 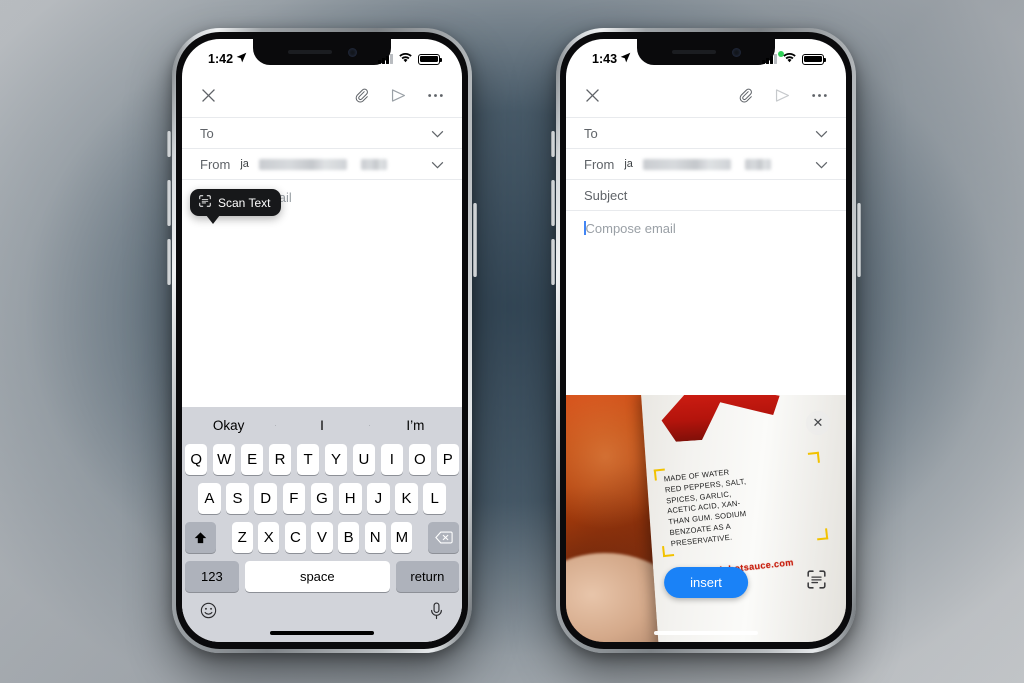 I want to click on key-x: X, so click(x=269, y=537).